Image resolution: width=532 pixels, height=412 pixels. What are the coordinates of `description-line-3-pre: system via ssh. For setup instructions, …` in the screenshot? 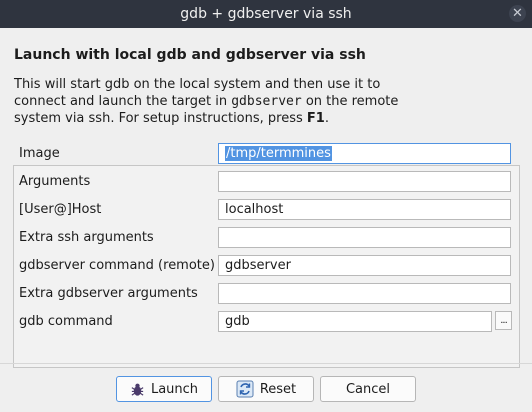 It's located at (160, 118).